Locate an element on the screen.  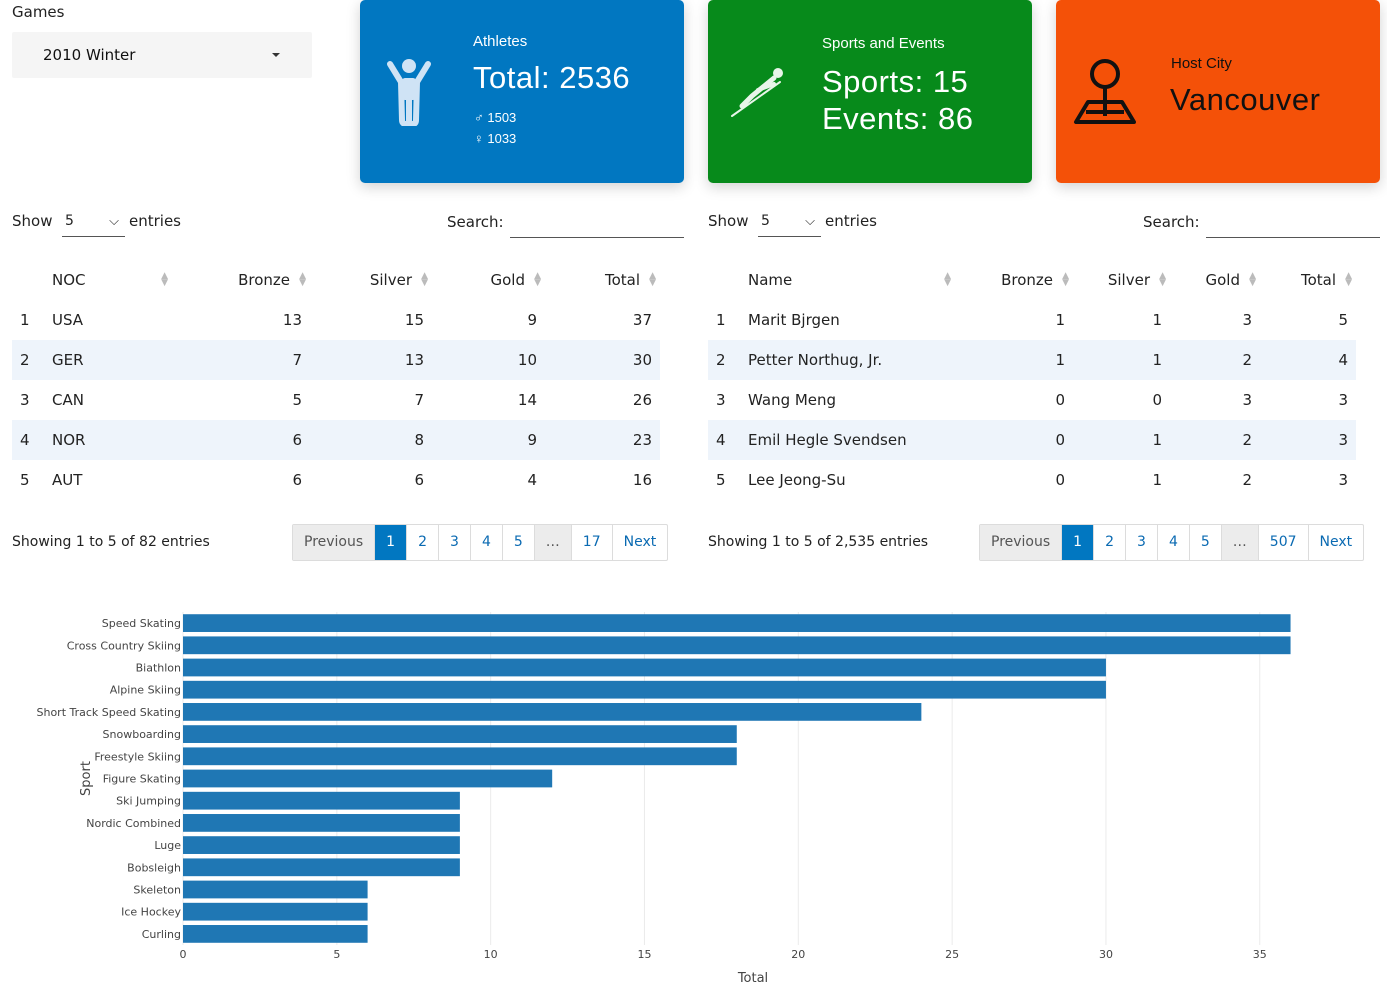
table-row: 3 Wang Meng 0 0 3 3 is located at coordinates (1032, 400).